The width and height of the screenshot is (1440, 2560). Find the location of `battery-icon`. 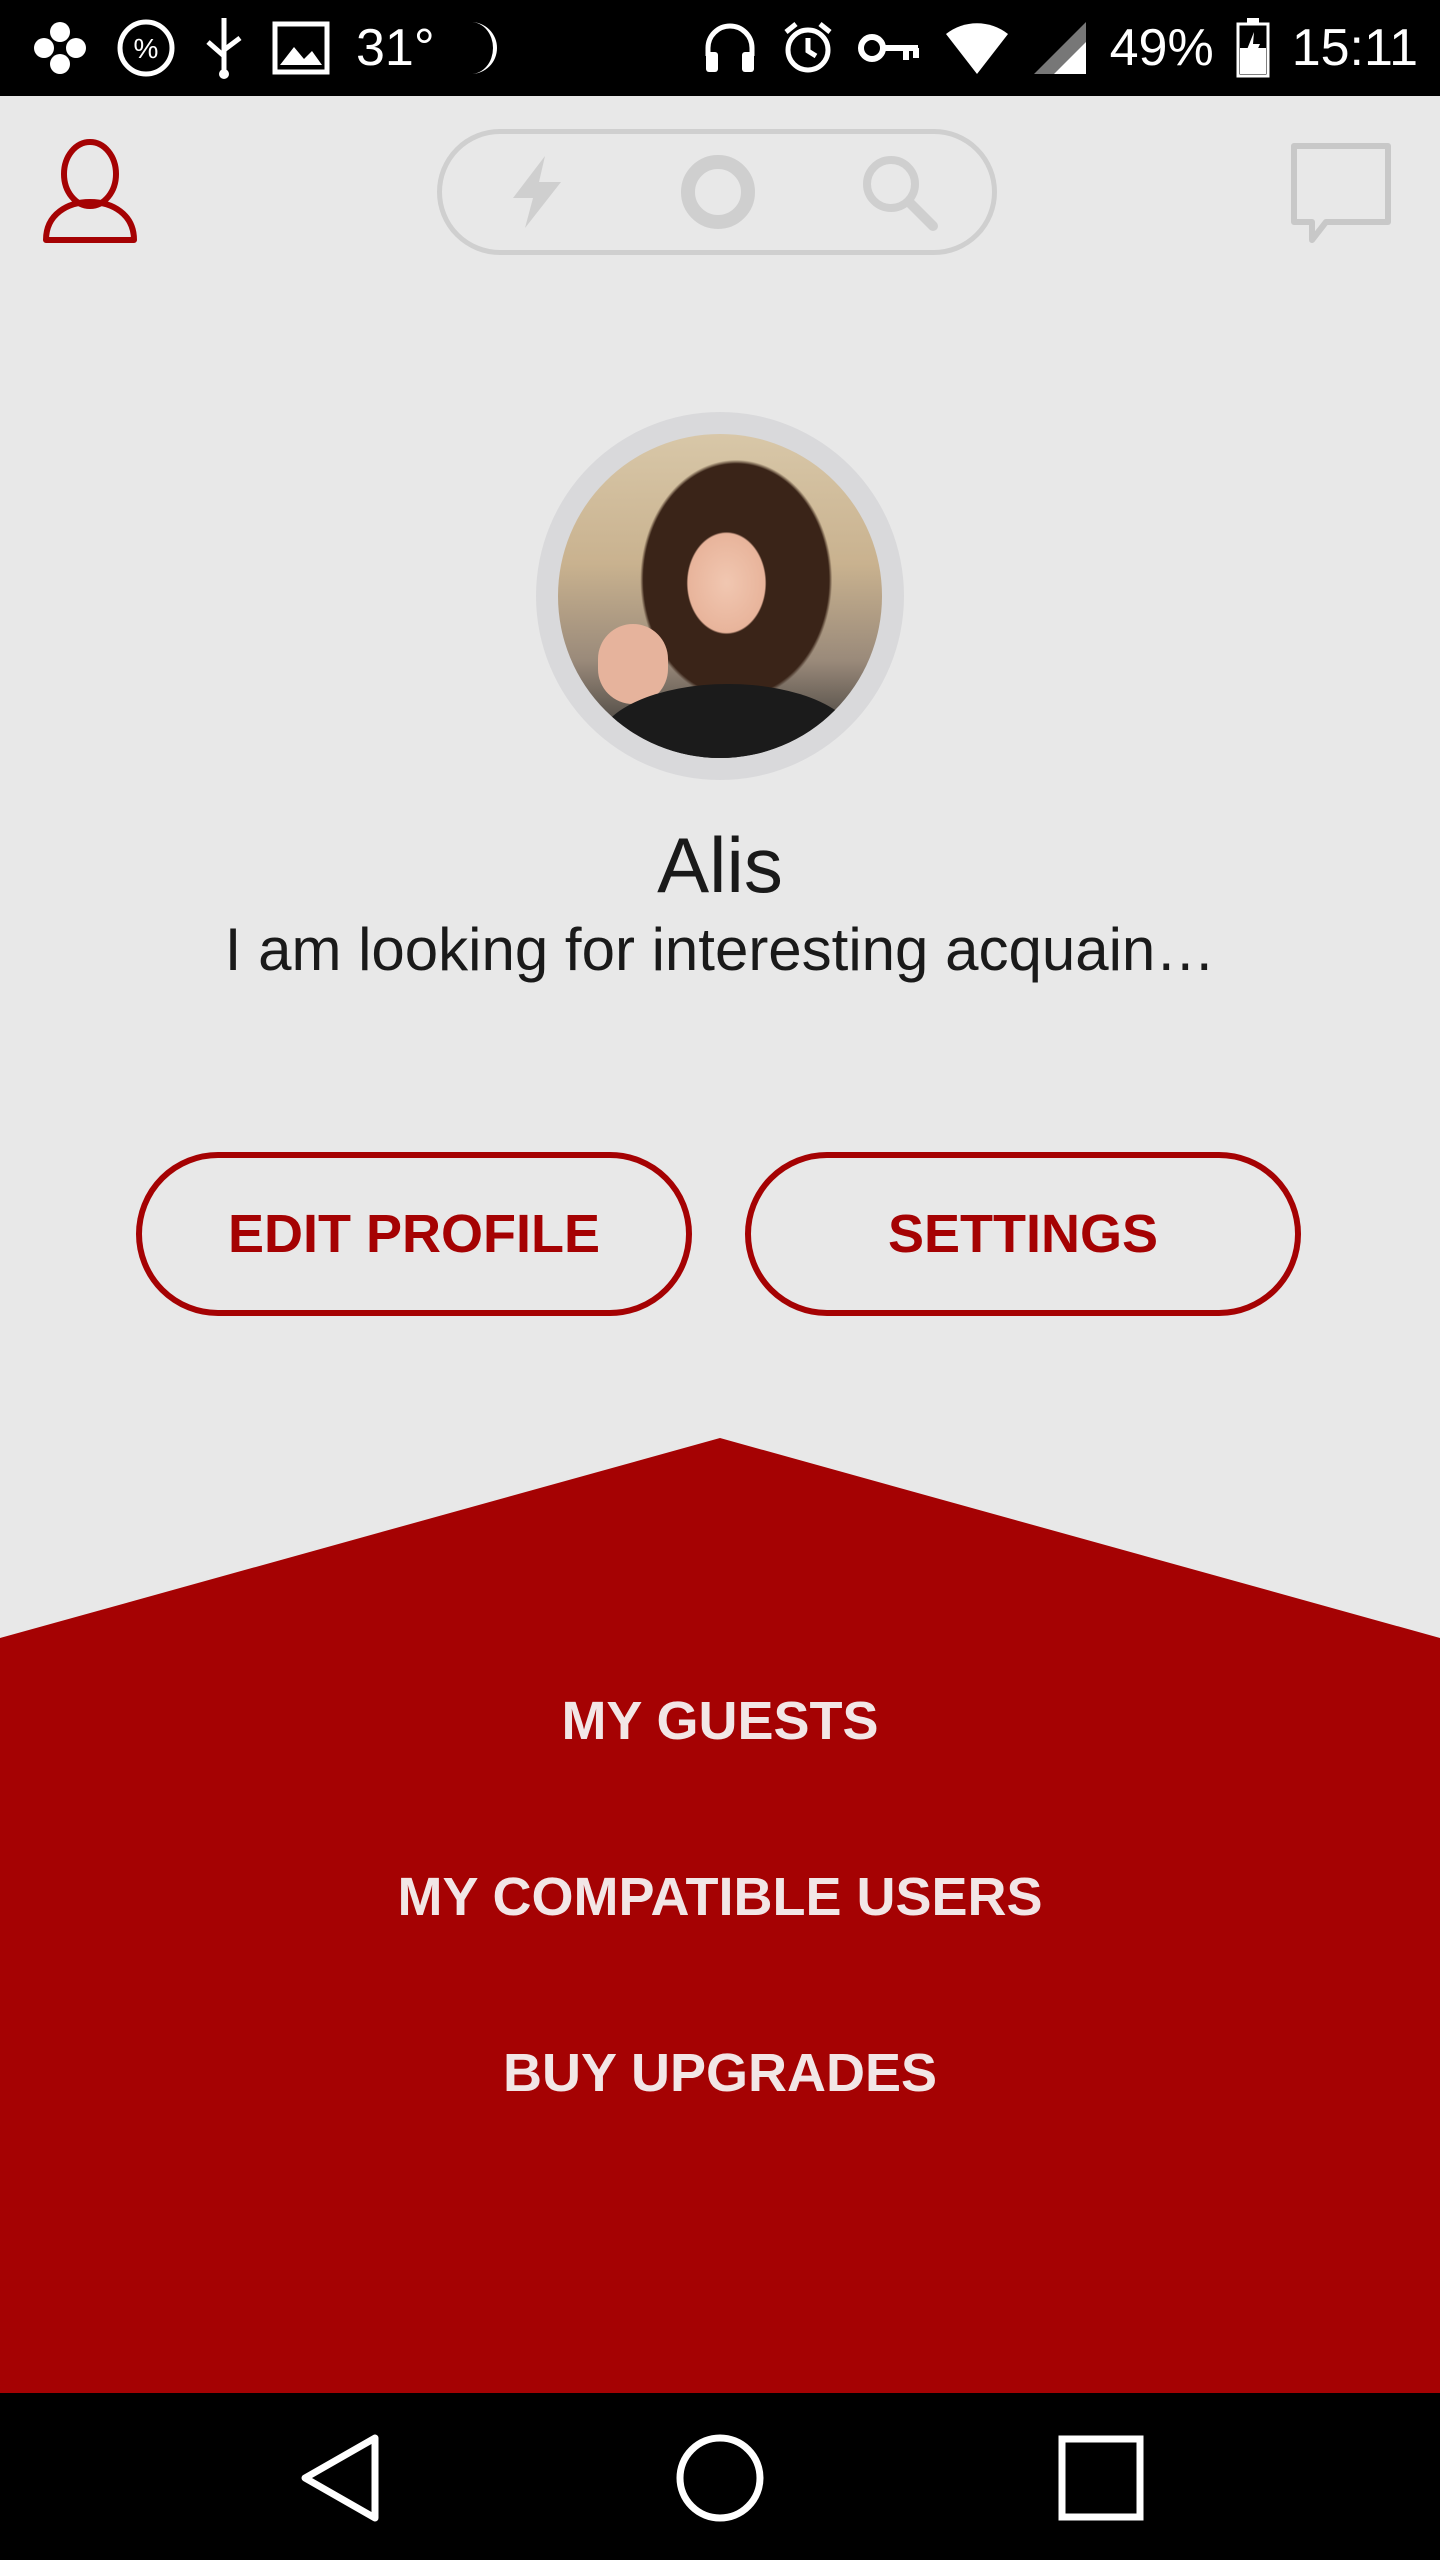

battery-icon is located at coordinates (1253, 48).